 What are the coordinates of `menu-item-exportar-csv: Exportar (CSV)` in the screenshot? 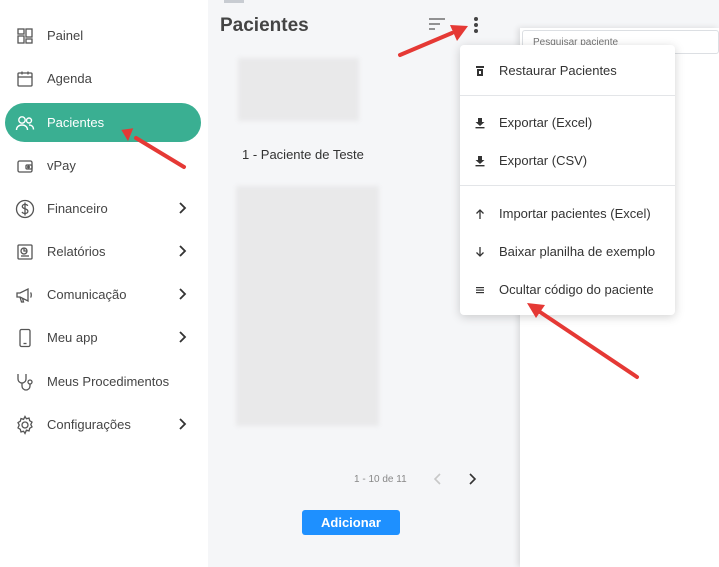 It's located at (567, 160).